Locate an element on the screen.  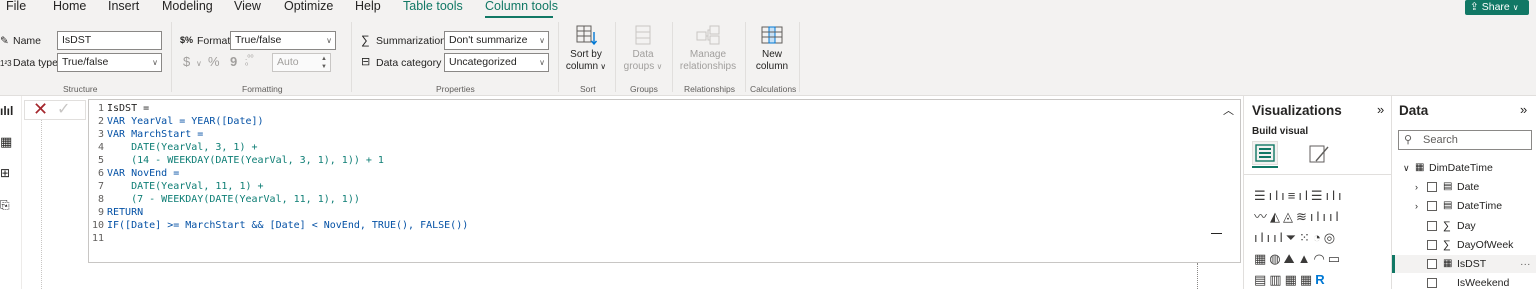
area-chart-icon: ◭ is located at coordinates (1276, 216).